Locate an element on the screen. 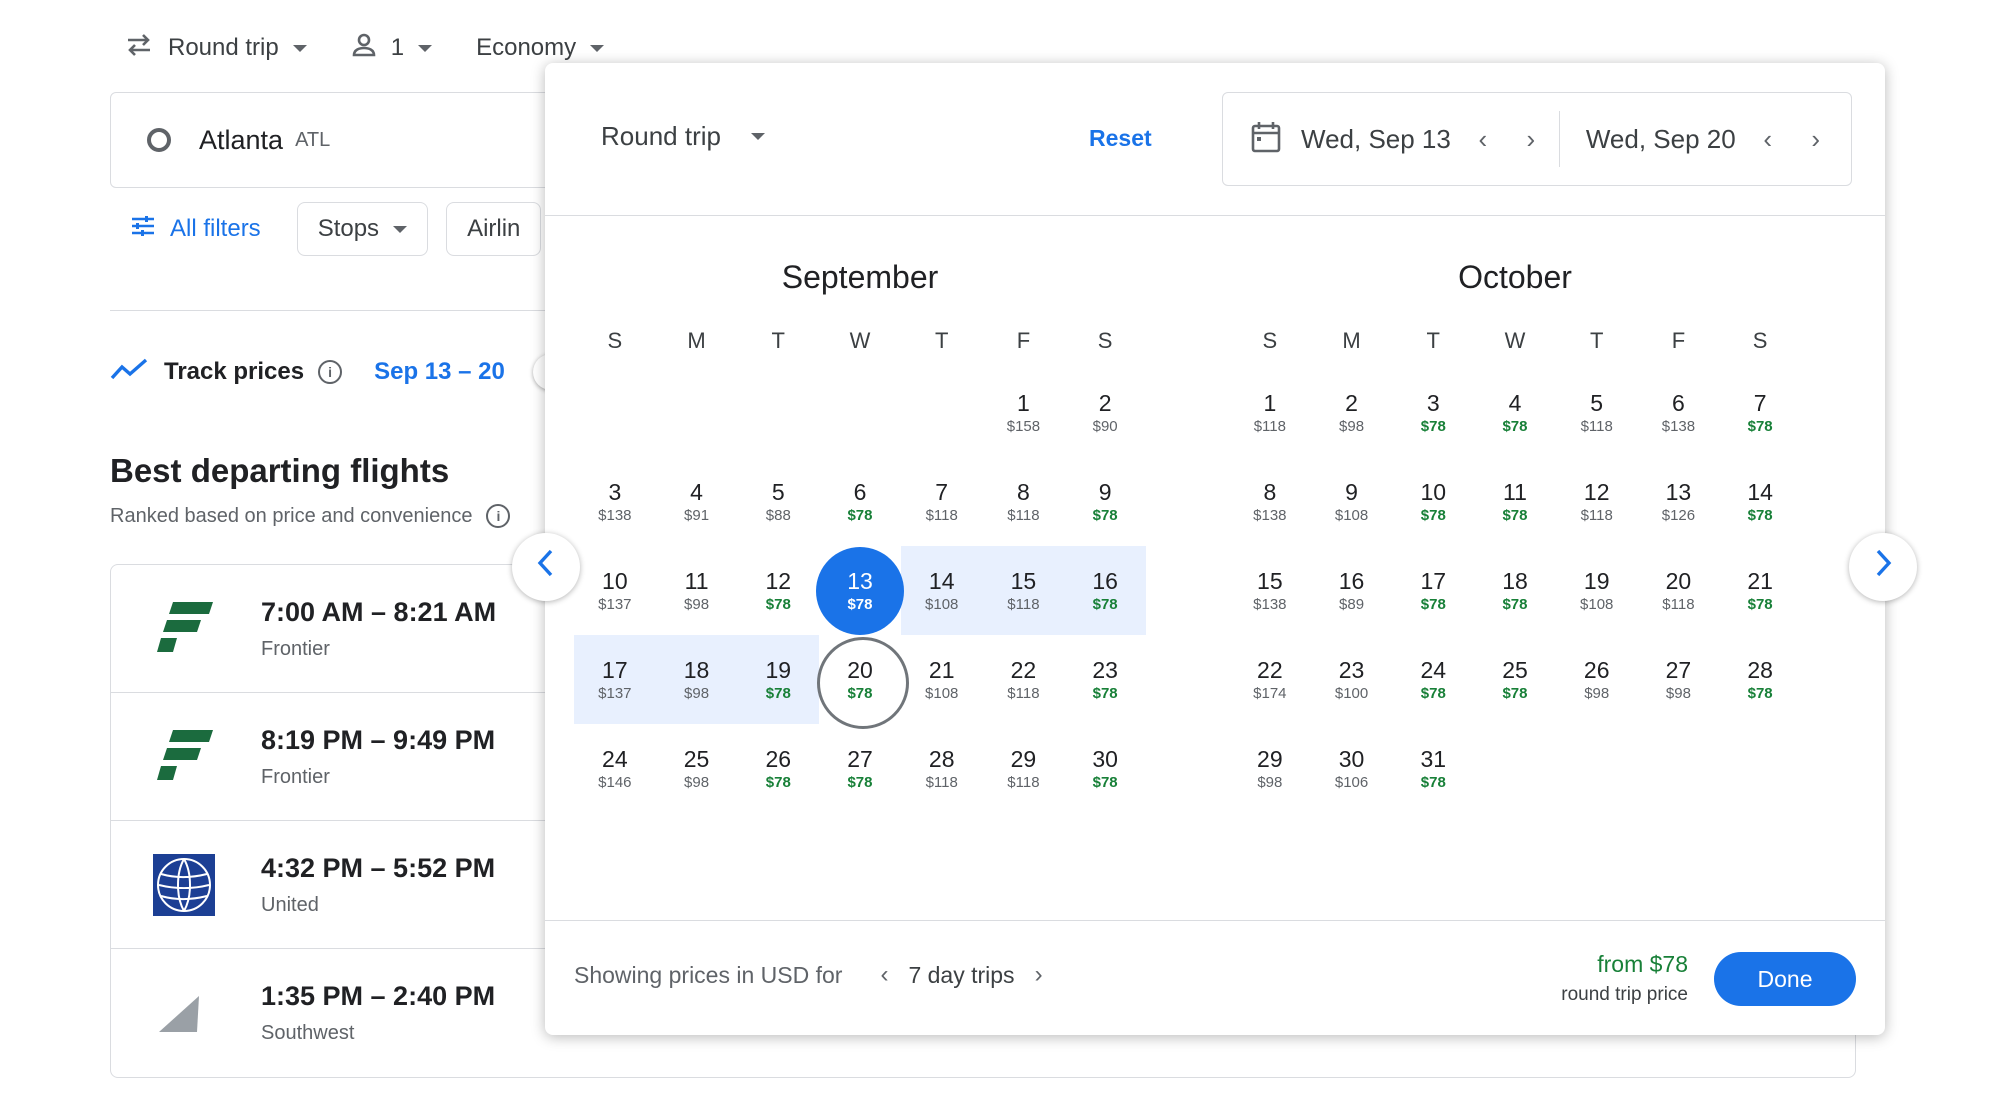  day-cell: 7 $78 is located at coordinates (1760, 412).